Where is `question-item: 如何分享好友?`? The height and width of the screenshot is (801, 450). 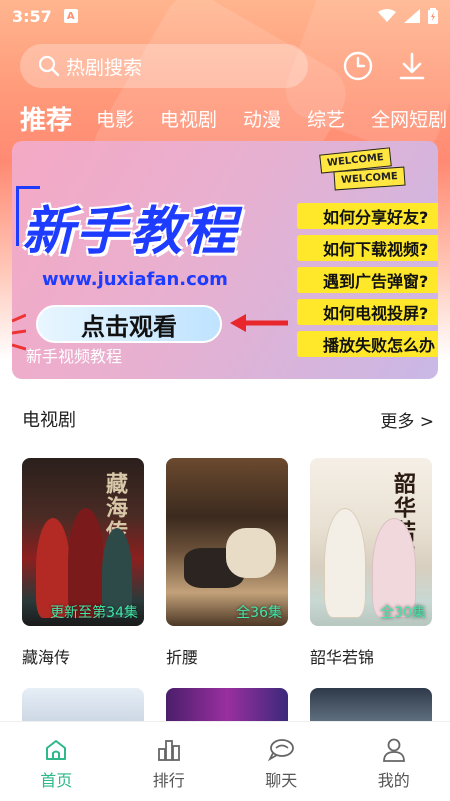 question-item: 如何分享好友? is located at coordinates (367, 216).